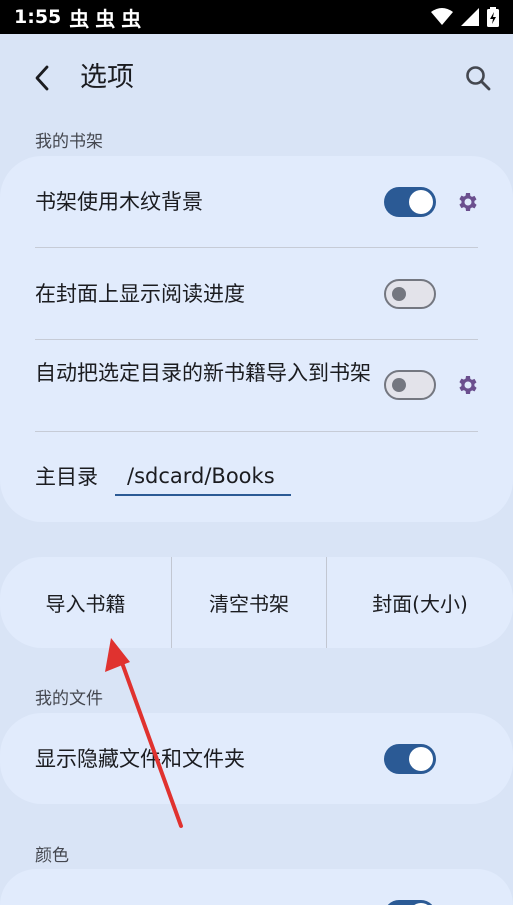  I want to click on status-time: 1:55, so click(38, 17).